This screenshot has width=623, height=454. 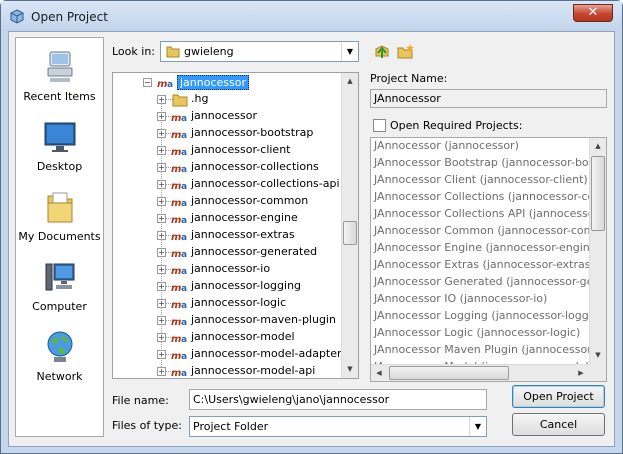 I want to click on scroll-right-icon: ▶, so click(x=581, y=373).